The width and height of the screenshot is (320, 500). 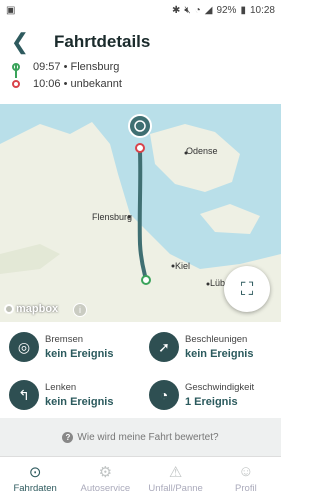 What do you see at coordinates (176, 10) in the screenshot?
I see `bluetooth-icon: ✱` at bounding box center [176, 10].